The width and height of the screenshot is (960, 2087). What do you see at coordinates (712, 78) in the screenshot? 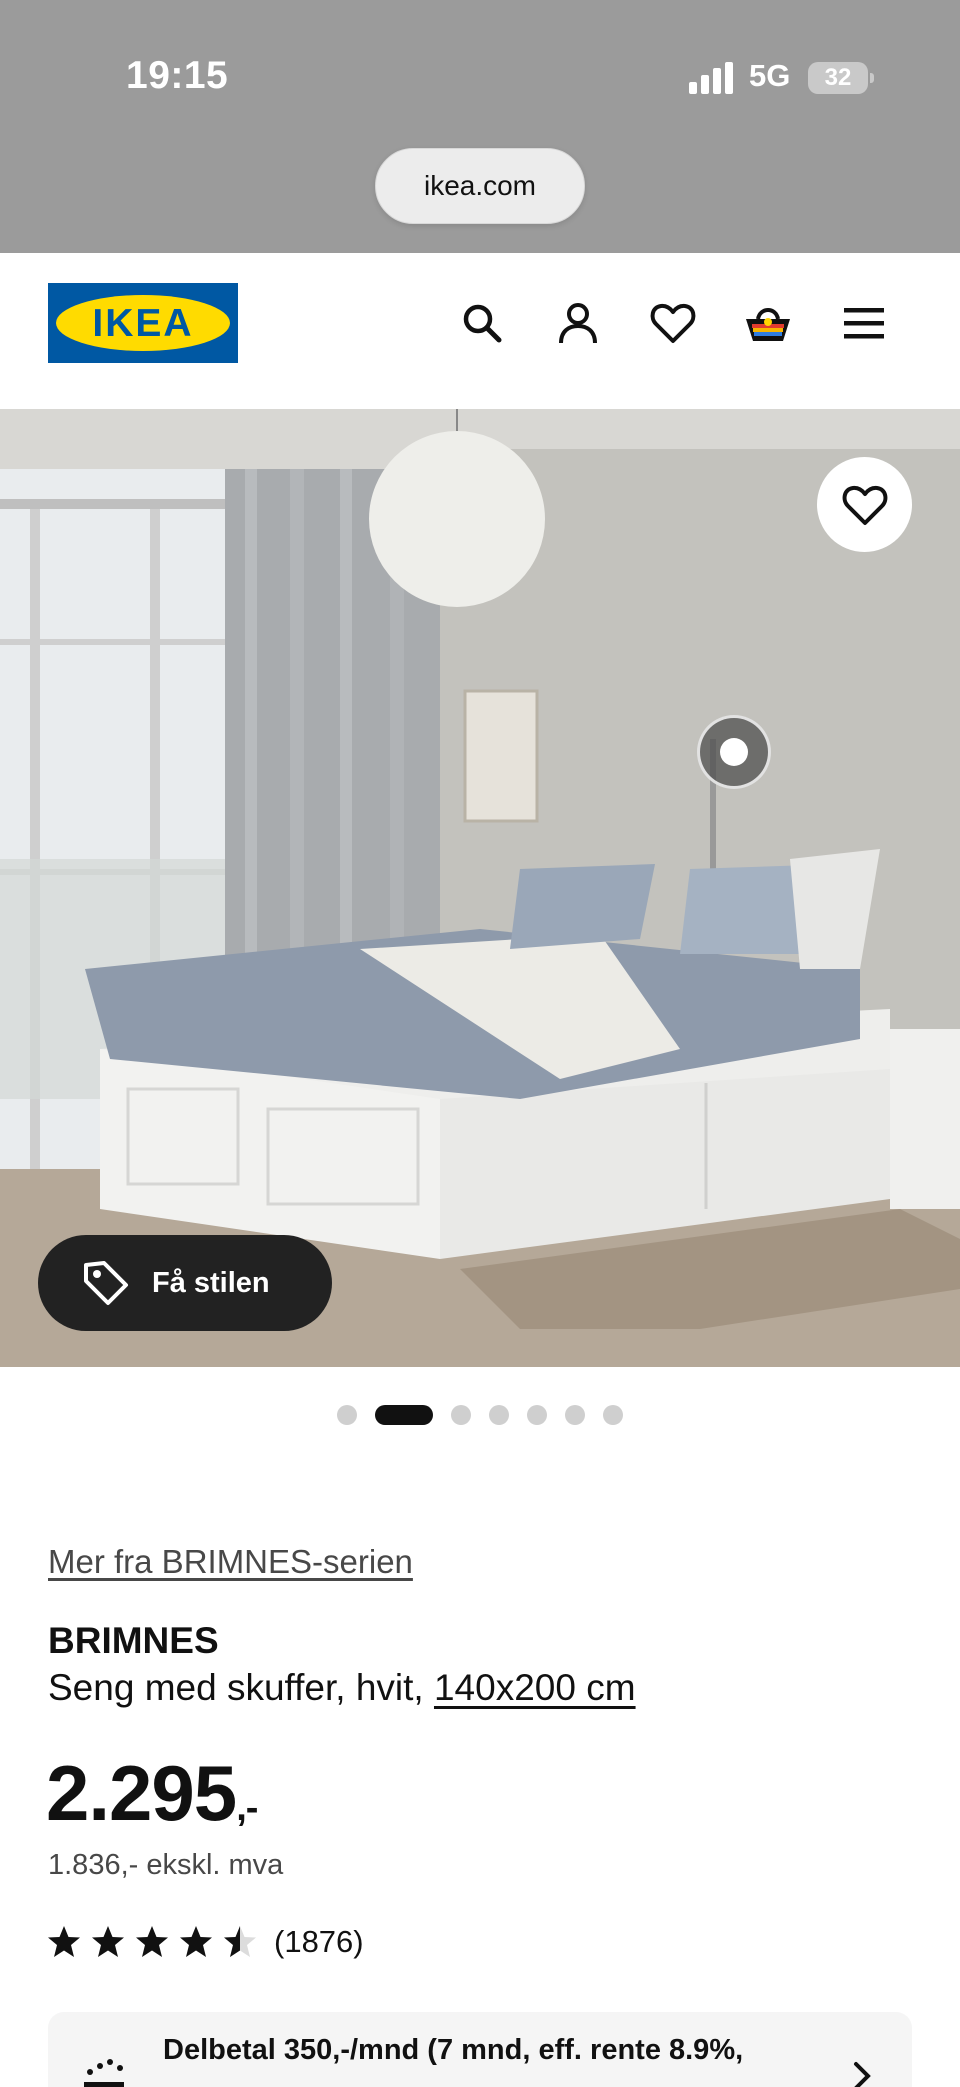
I see `signal-icon` at bounding box center [712, 78].